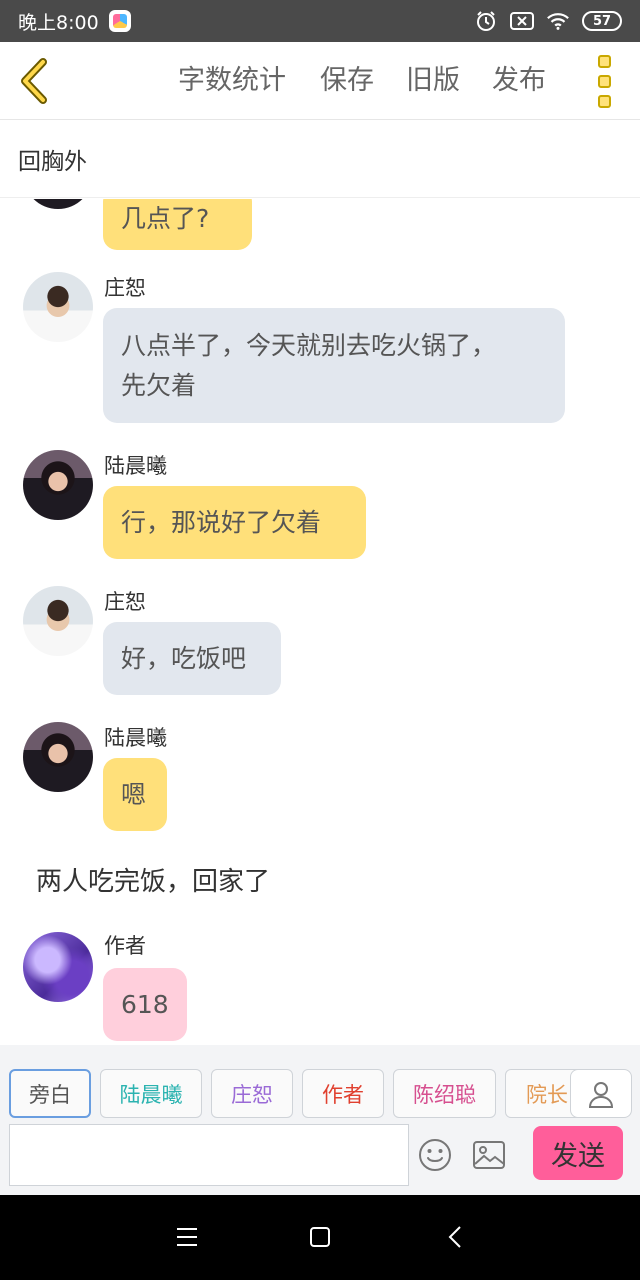 The image size is (640, 1280). Describe the element at coordinates (159, 385) in the screenshot. I see `message-text-line: 先欠着` at that location.